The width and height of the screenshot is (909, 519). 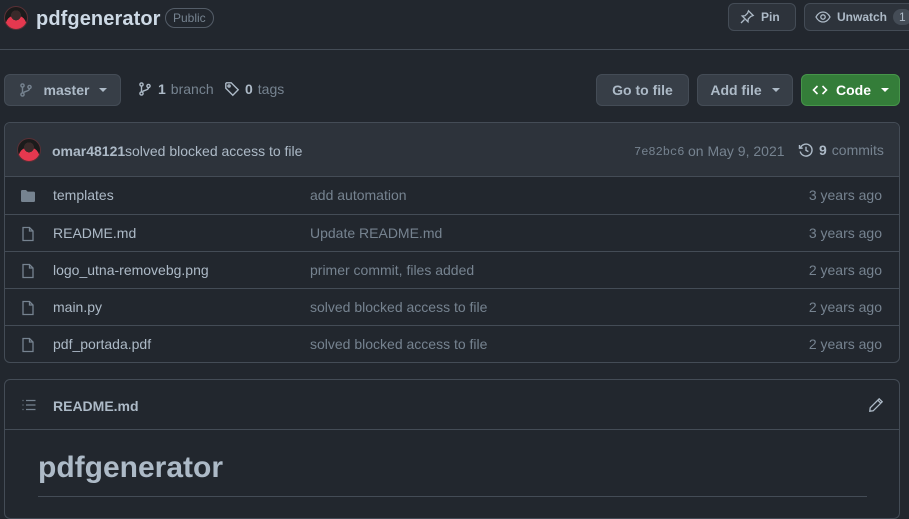 What do you see at coordinates (857, 150) in the screenshot?
I see `commit-word: commits` at bounding box center [857, 150].